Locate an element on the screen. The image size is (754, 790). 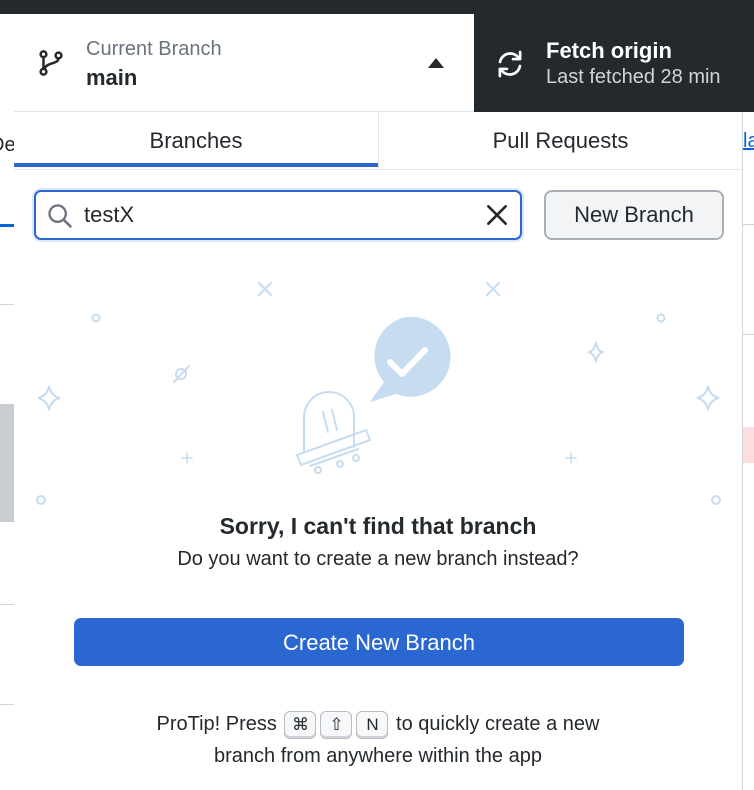
selected-tab-indicator is located at coordinates (196, 165).